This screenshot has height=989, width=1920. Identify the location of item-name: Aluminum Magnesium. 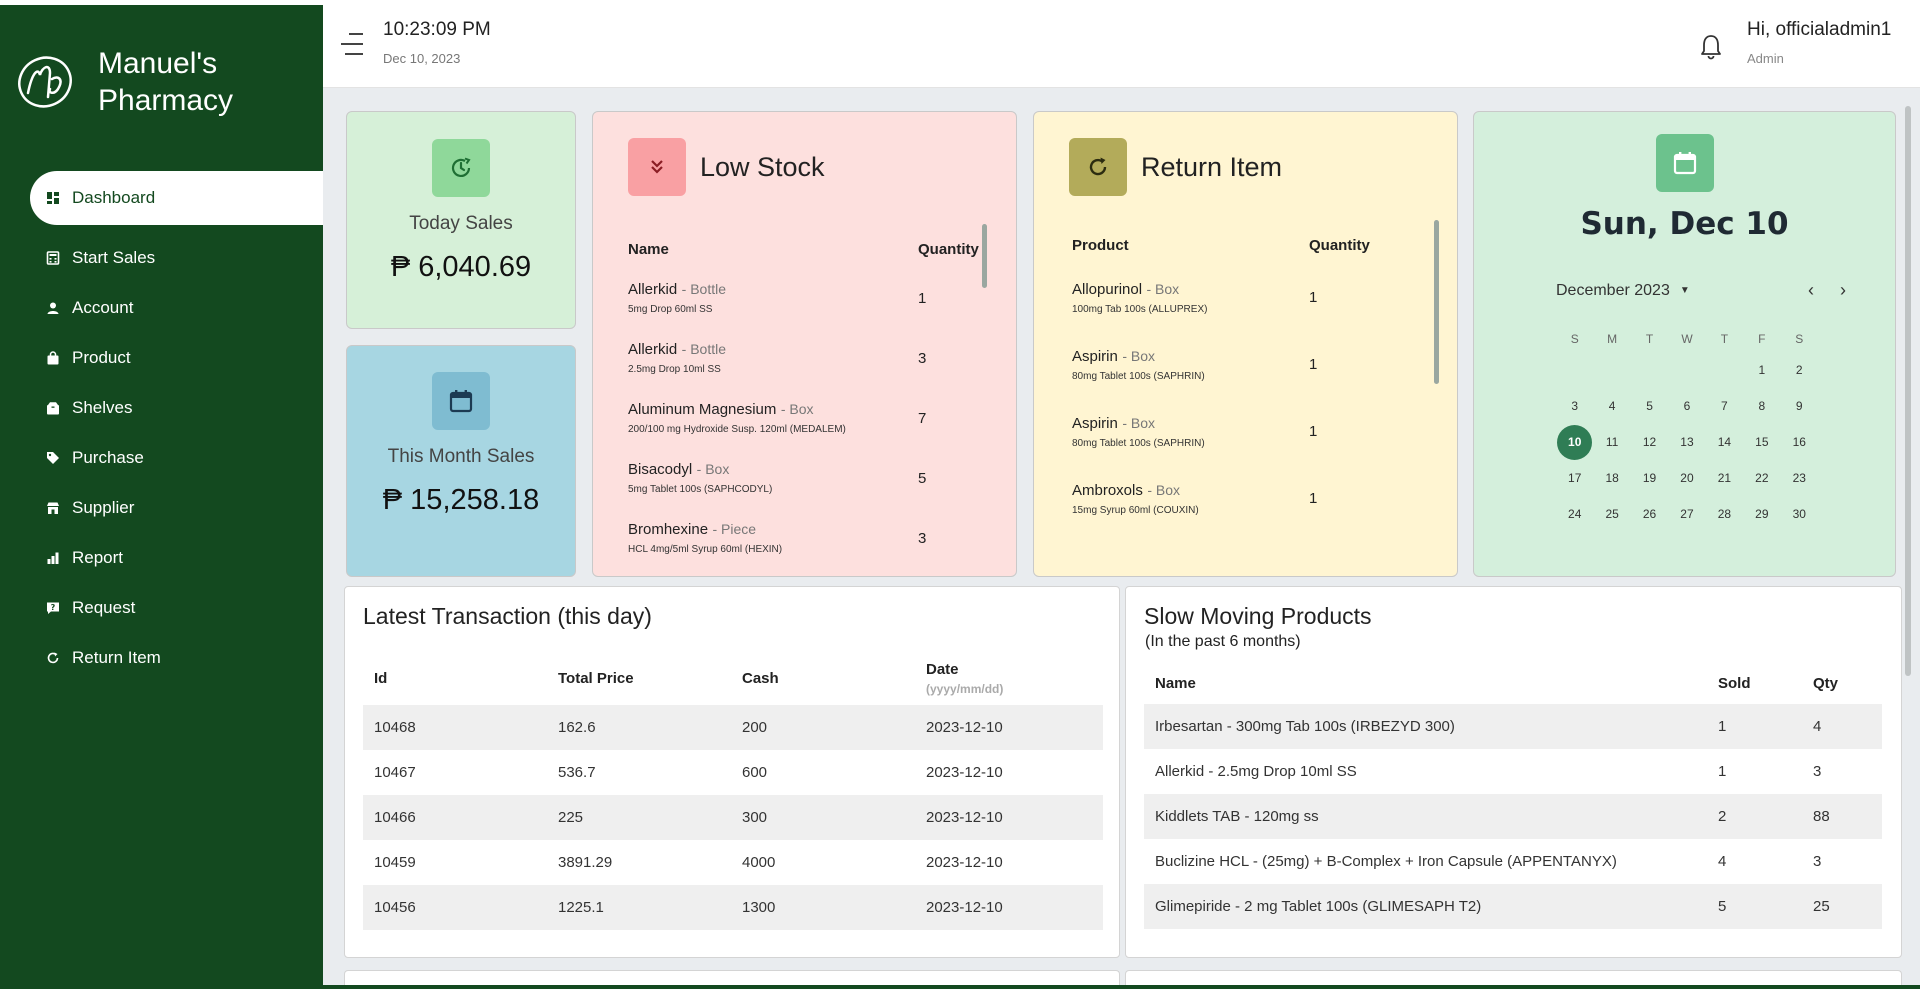
(702, 409).